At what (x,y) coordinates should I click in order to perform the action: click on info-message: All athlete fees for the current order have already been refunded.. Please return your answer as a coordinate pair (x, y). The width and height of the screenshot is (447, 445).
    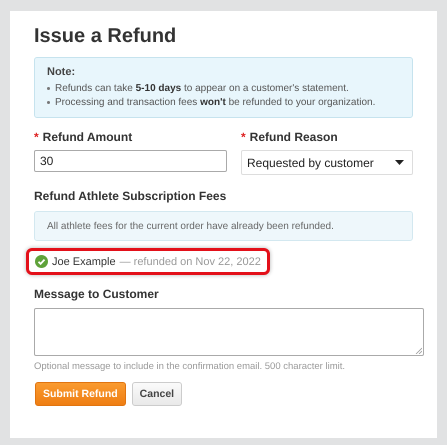
    Looking at the image, I should click on (223, 226).